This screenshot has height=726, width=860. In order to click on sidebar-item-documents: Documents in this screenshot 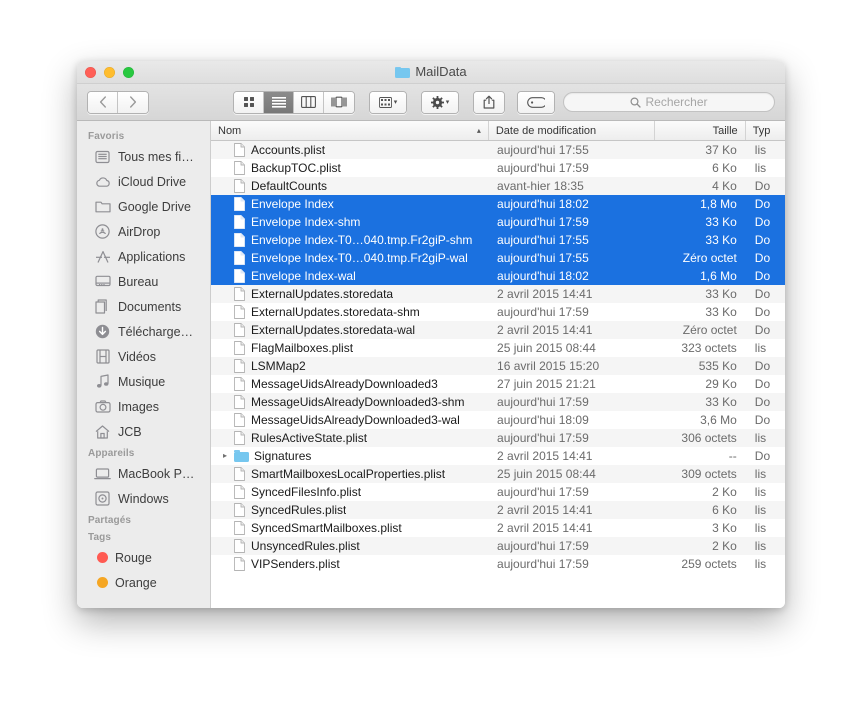, I will do `click(143, 306)`.